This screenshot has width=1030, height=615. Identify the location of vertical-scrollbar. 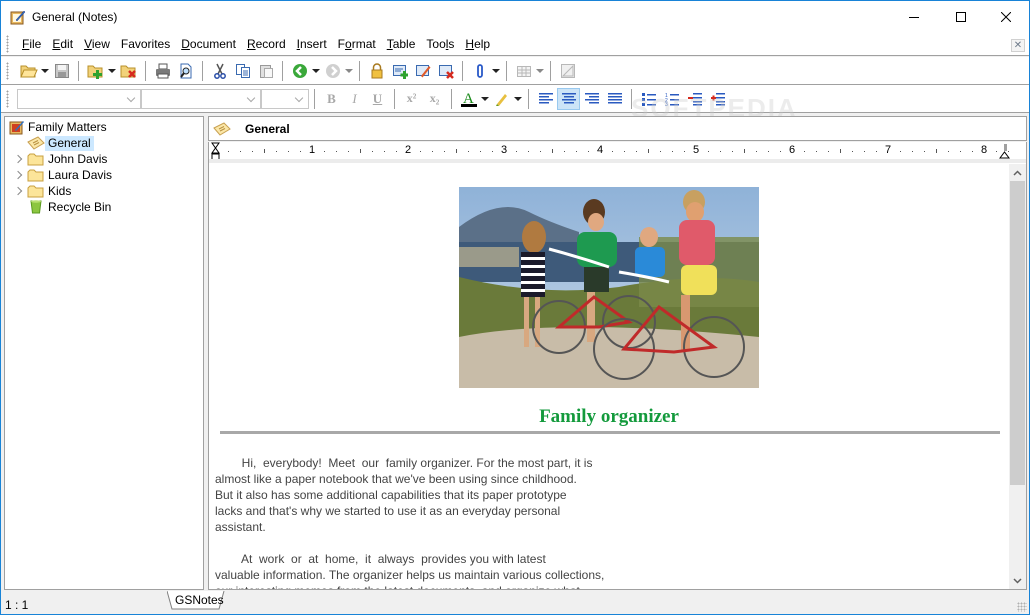
(1017, 376).